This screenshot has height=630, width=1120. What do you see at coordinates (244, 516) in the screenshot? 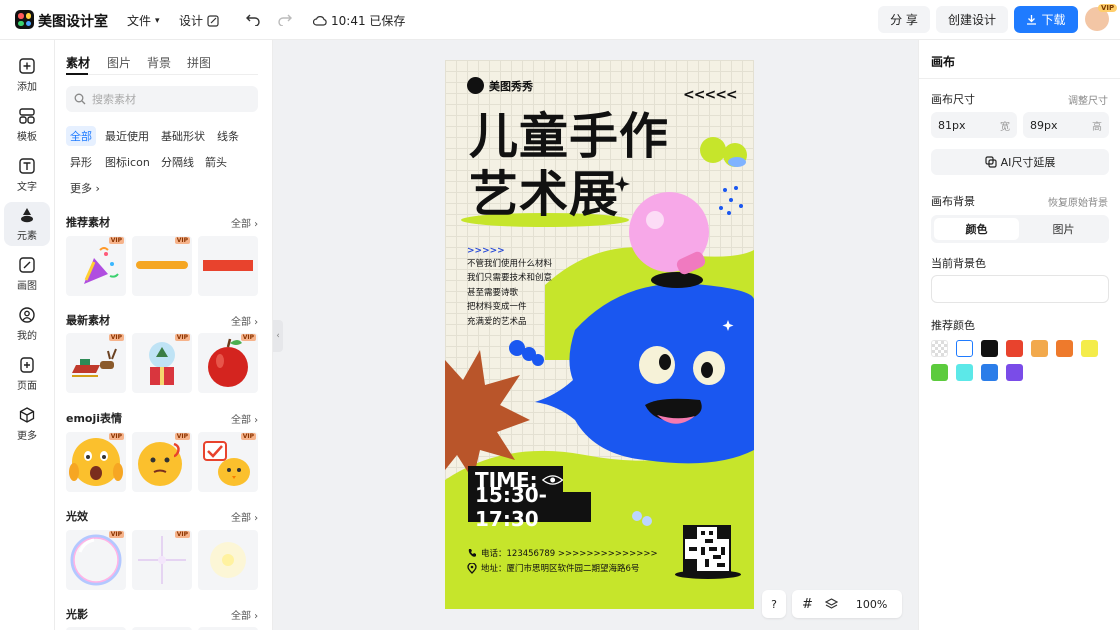
I see `see-all-light-effect: 全部 ›` at bounding box center [244, 516].